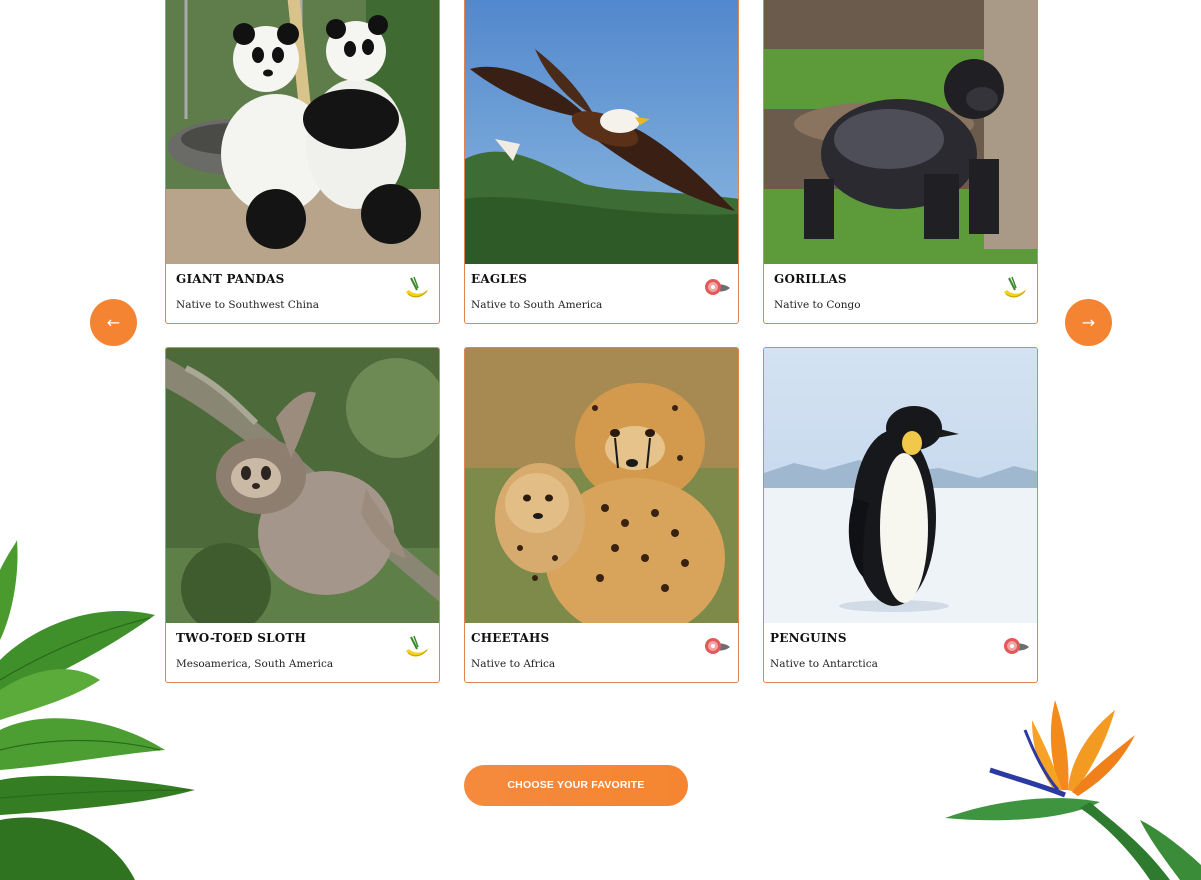  Describe the element at coordinates (510, 638) in the screenshot. I see `animal-name: CHEETAHS` at that location.